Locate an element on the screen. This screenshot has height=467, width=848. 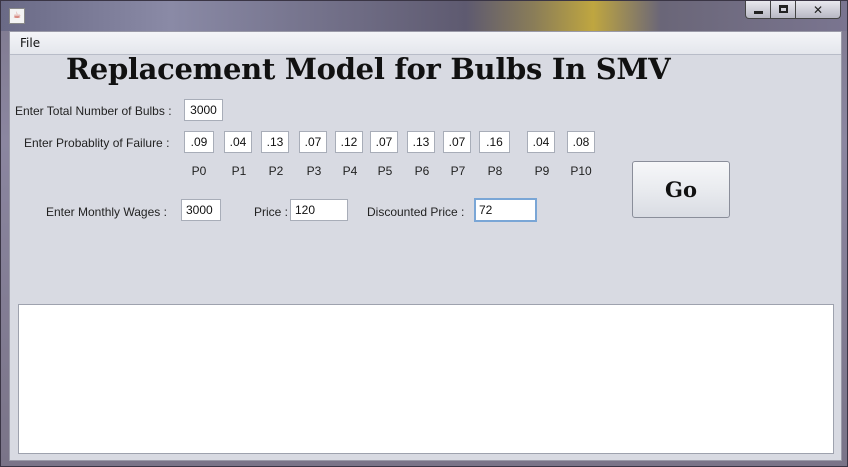
wages-input is located at coordinates (201, 210).